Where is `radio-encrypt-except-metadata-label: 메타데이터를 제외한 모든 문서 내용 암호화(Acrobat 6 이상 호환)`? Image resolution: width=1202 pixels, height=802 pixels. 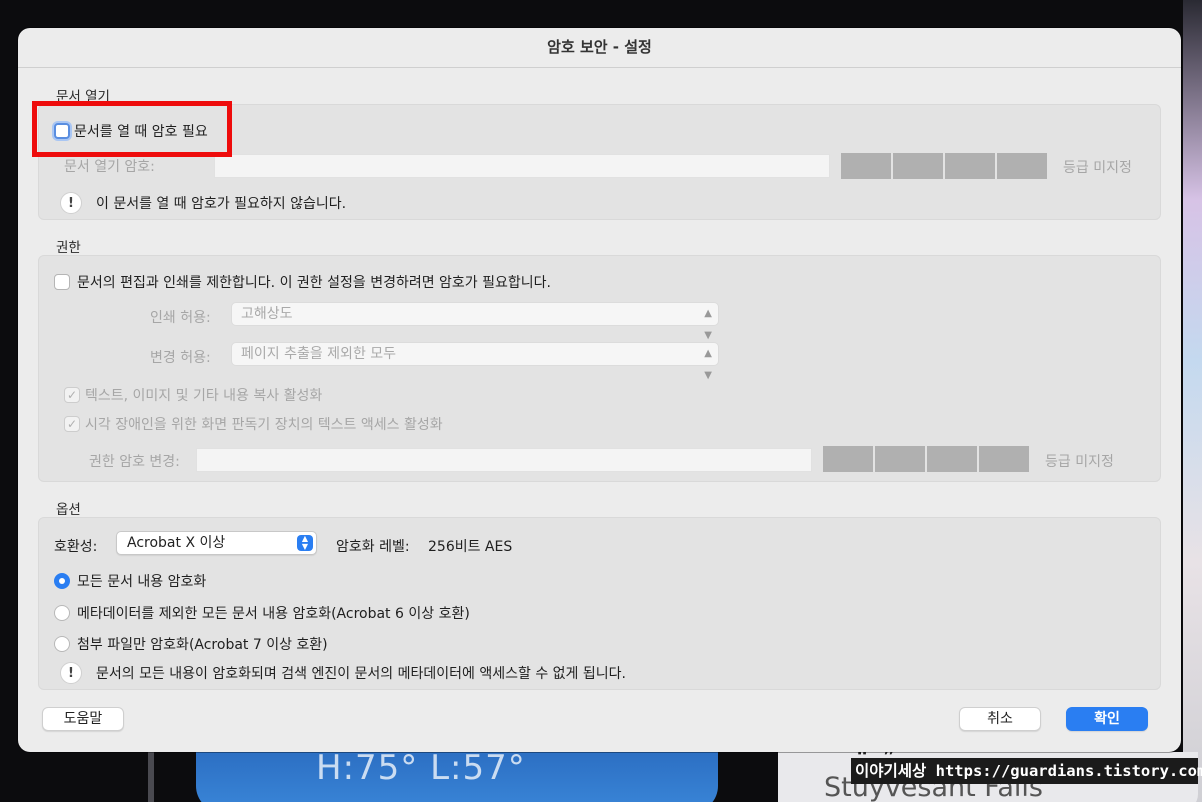
radio-encrypt-except-metadata-label: 메타데이터를 제외한 모든 문서 내용 암호화(Acrobat 6 이상 호환) is located at coordinates (273, 614).